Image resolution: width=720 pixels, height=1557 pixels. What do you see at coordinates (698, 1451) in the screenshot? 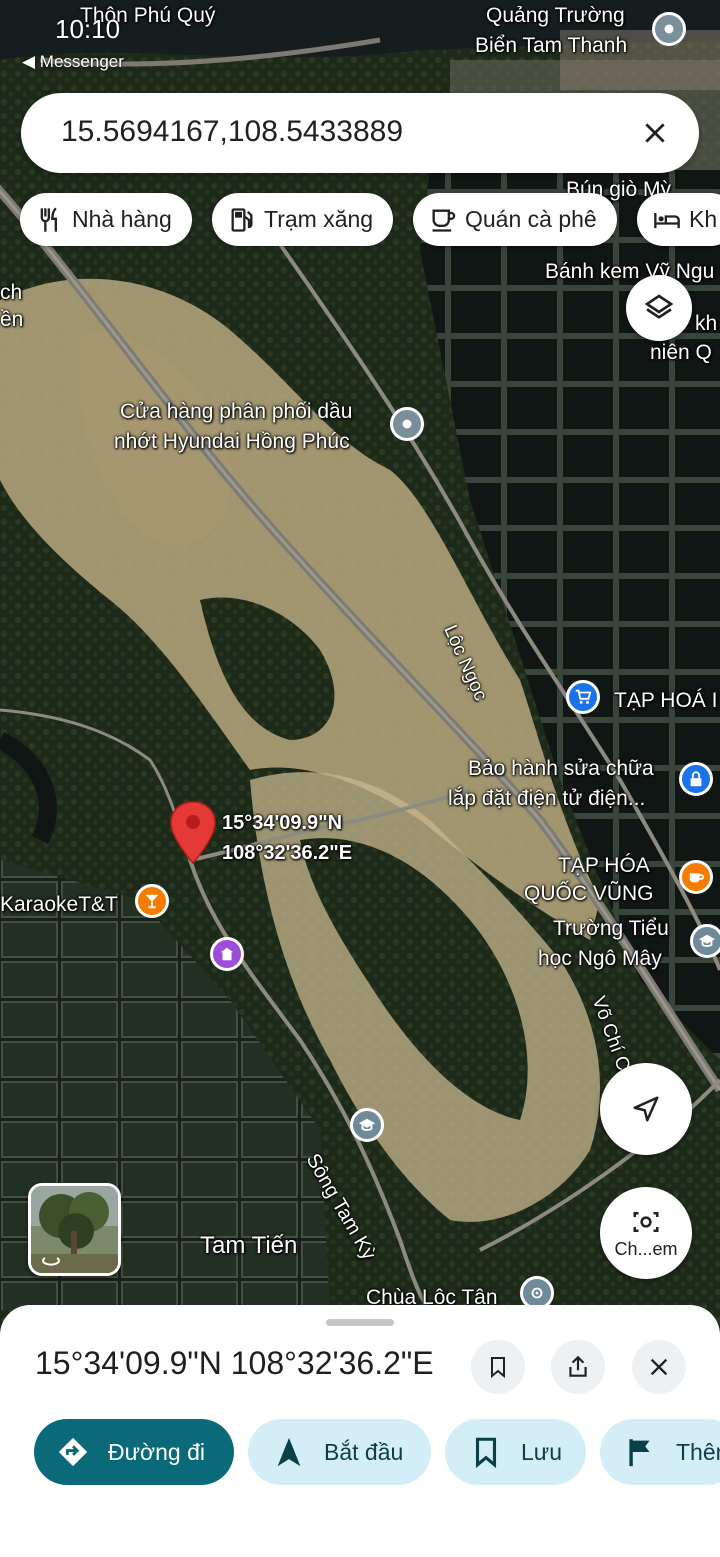
I see `more-label: Thêm` at bounding box center [698, 1451].